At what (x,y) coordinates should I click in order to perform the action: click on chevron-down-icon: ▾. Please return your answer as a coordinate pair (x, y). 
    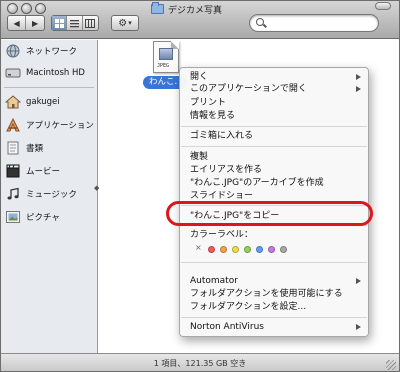
    Looking at the image, I should click on (130, 23).